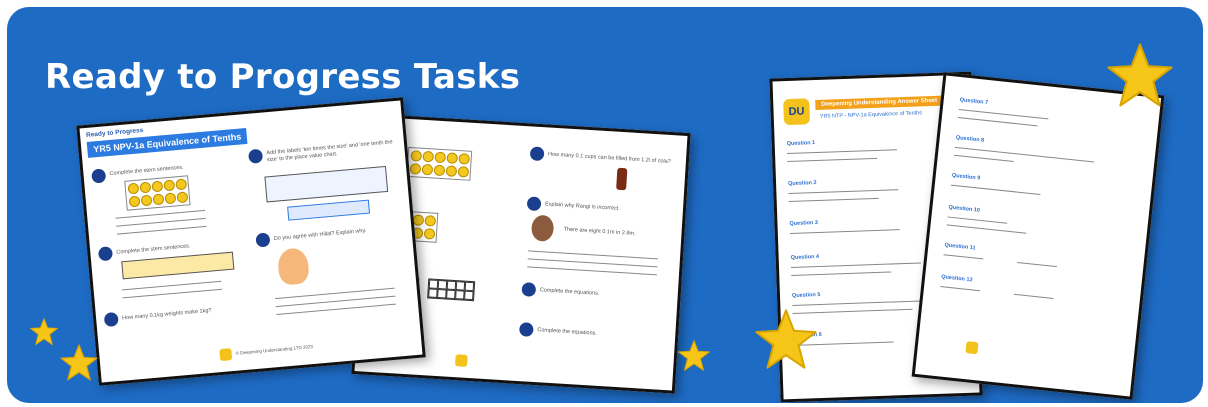 This screenshot has height=407, width=1208. Describe the element at coordinates (274, 350) in the screenshot. I see `worksheet-footer: © Deepening Understanding LTD 2023` at that location.